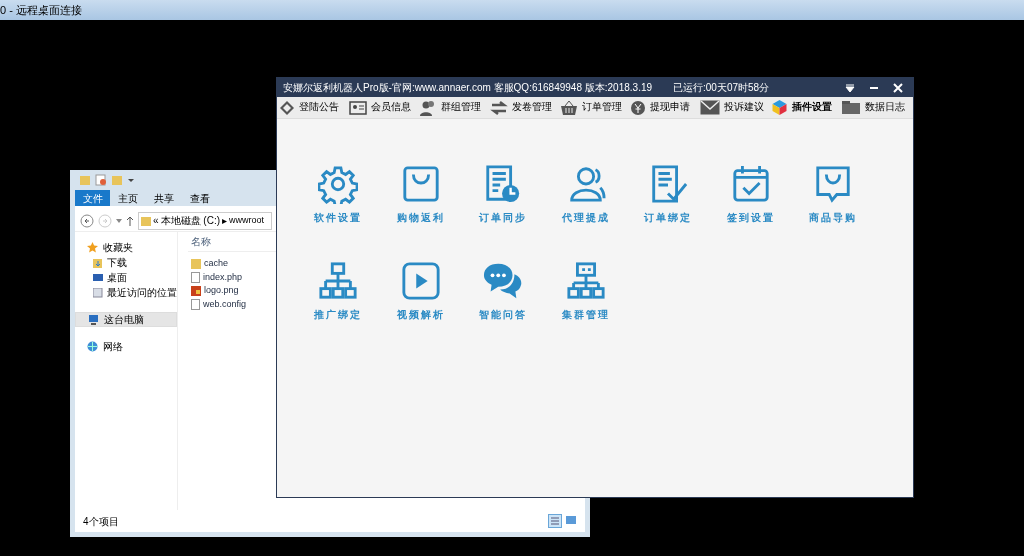  I want to click on toolbar-button: 登陆公告, so click(314, 107).